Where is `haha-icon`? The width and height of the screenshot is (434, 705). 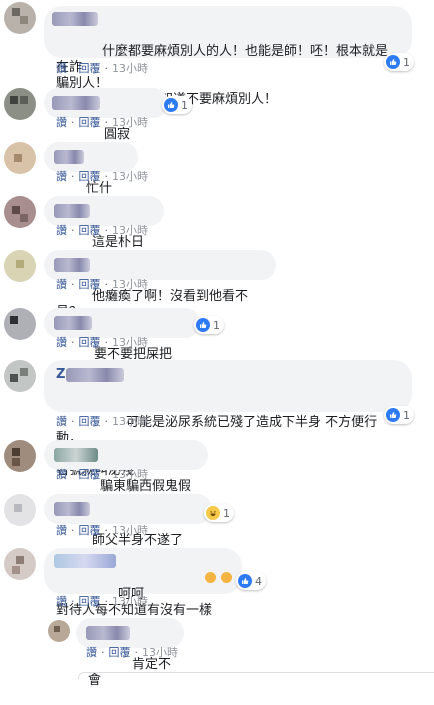 haha-icon is located at coordinates (213, 513).